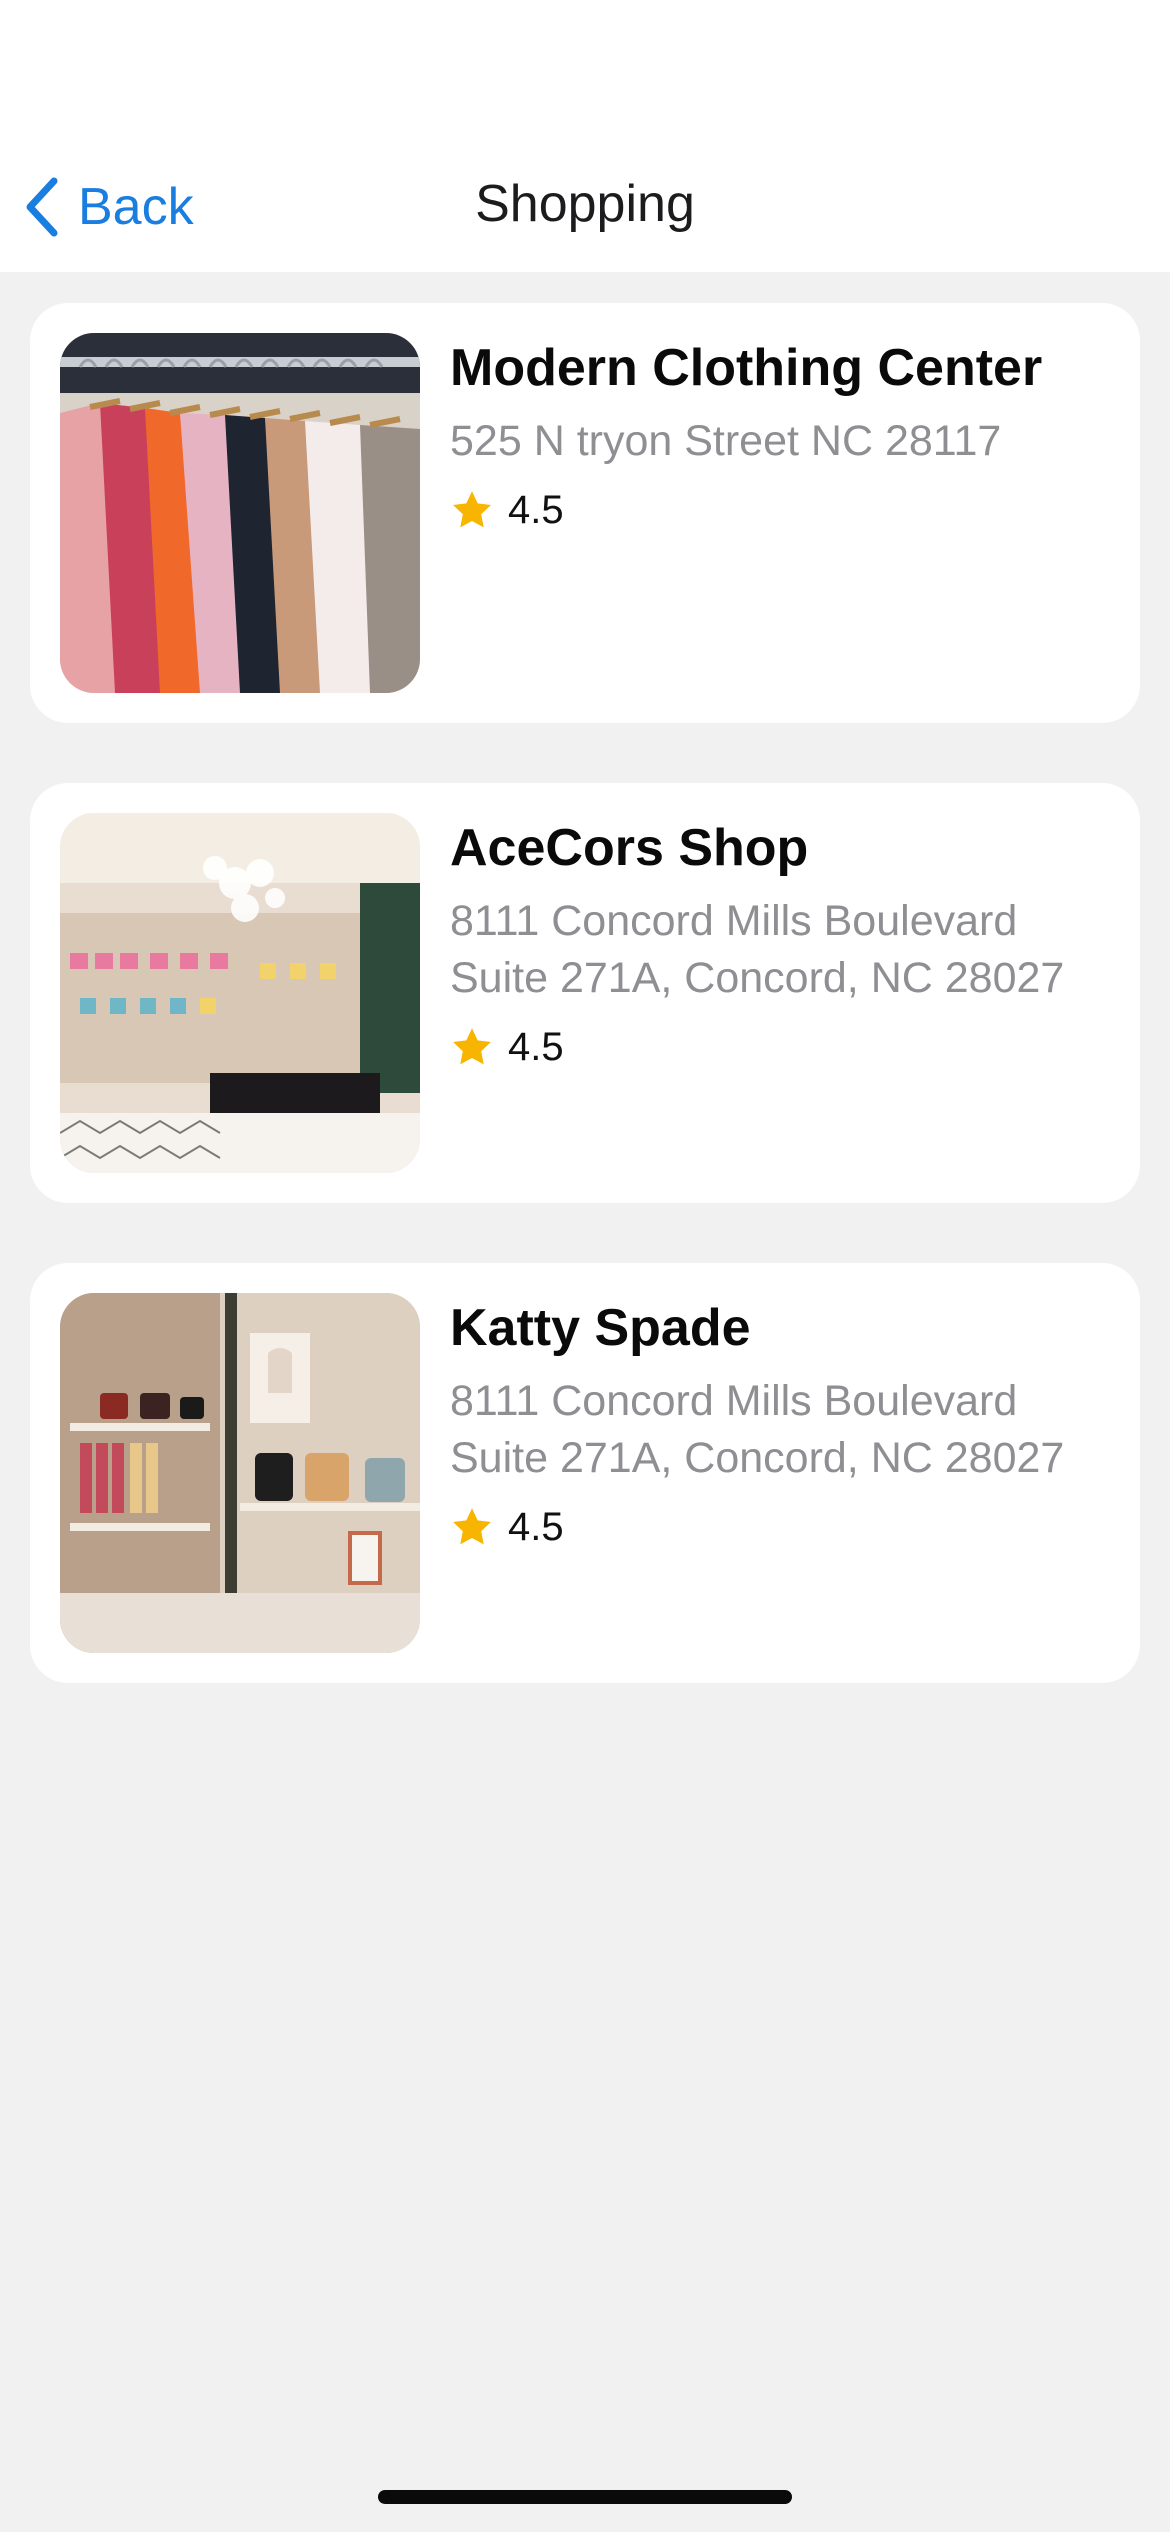  Describe the element at coordinates (585, 2497) in the screenshot. I see `home-indicator` at that location.